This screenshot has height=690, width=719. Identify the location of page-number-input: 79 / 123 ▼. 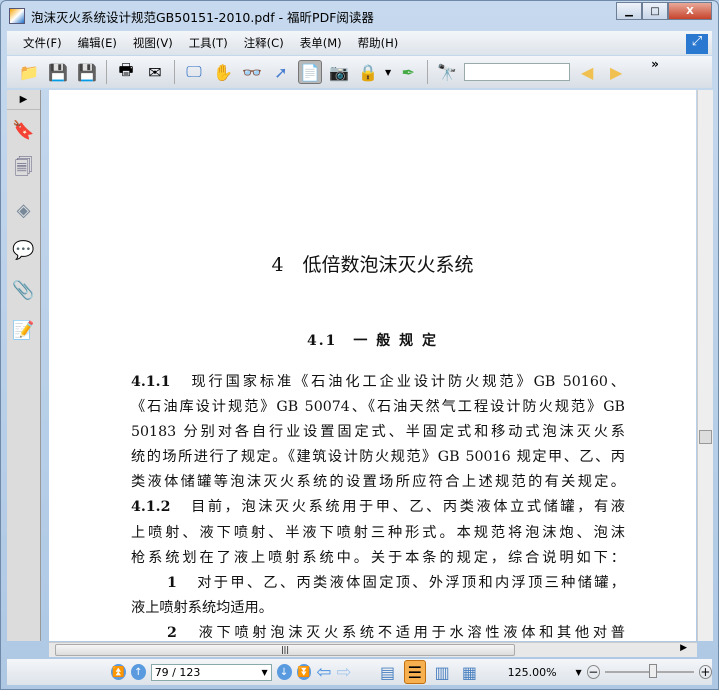
(211, 672).